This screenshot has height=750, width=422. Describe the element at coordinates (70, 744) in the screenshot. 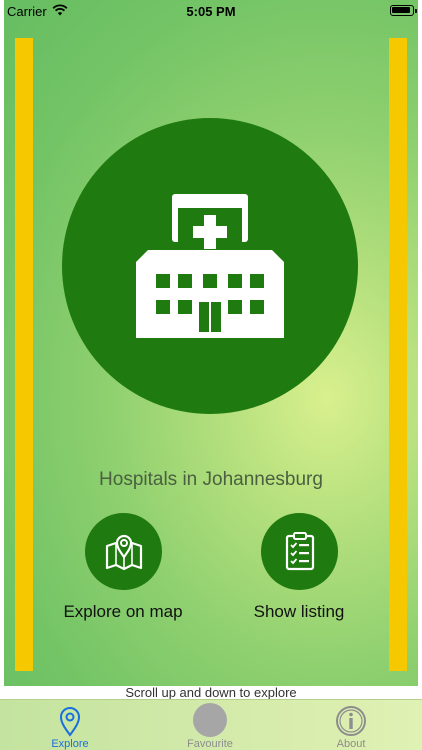

I see `tab-explore-label: Explore` at that location.